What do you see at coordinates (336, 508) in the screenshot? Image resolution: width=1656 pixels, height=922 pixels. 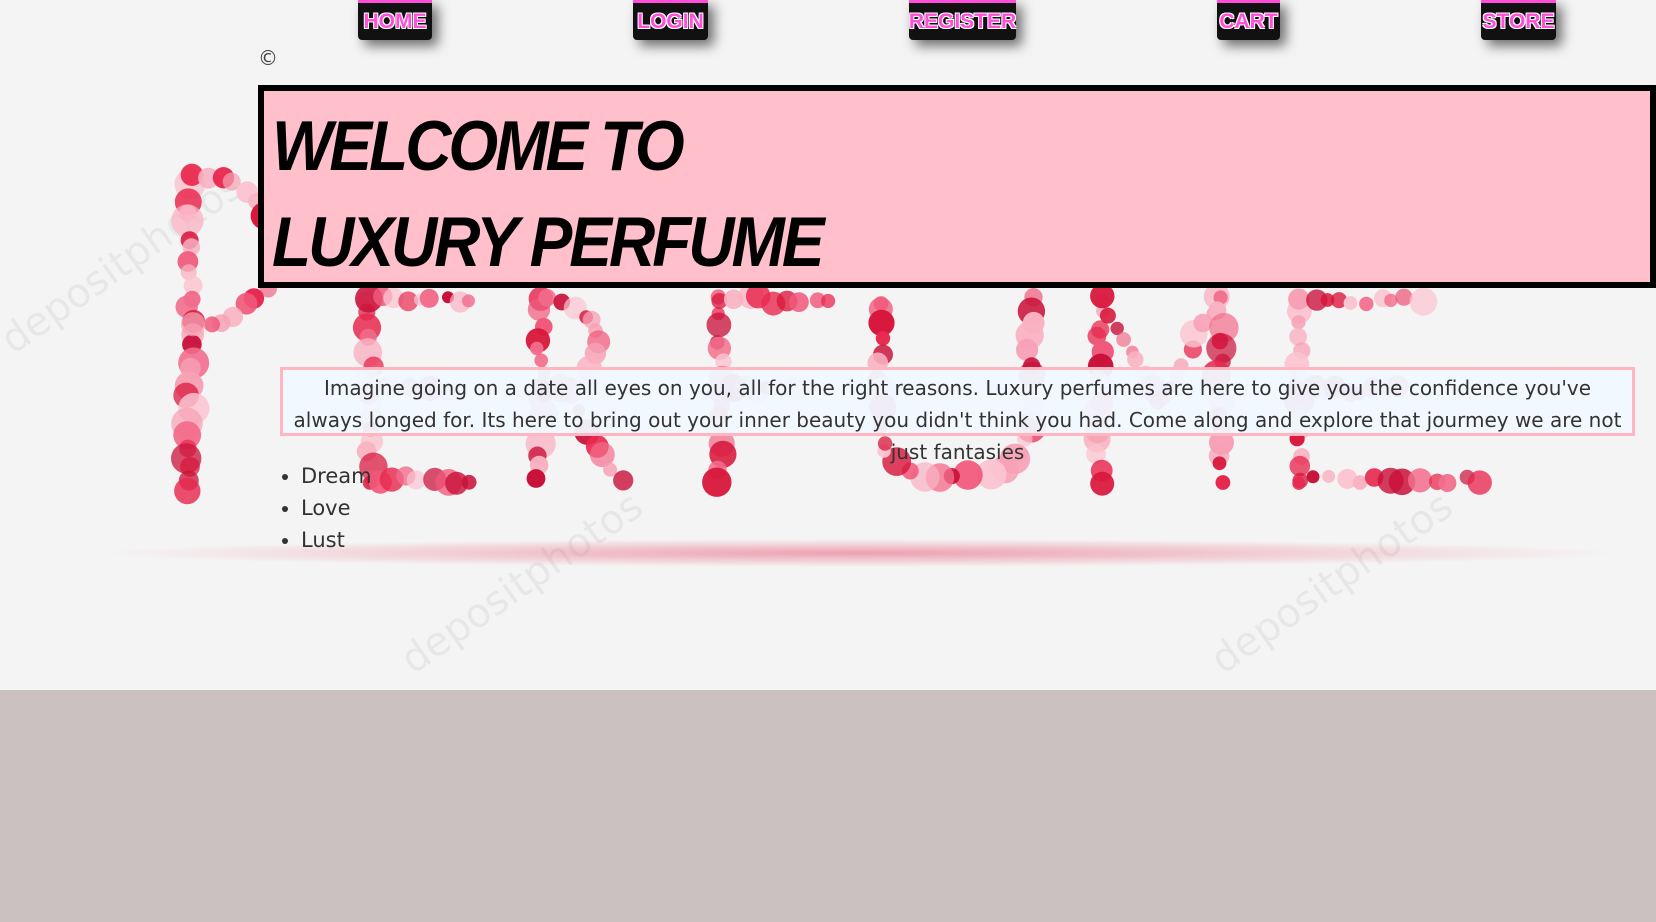 I see `list-item: Love` at bounding box center [336, 508].